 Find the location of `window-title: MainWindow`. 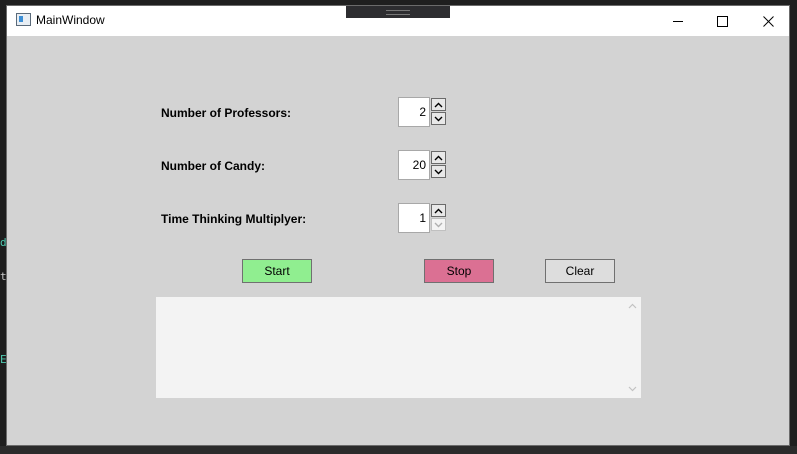

window-title: MainWindow is located at coordinates (70, 20).